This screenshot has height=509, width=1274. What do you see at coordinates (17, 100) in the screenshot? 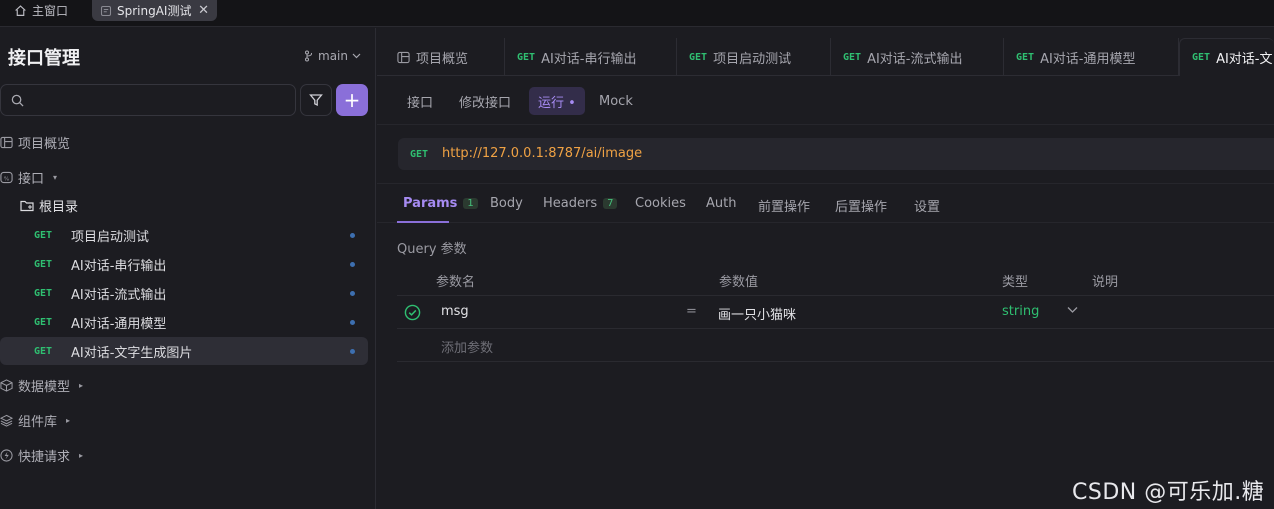
I see `search-icon` at bounding box center [17, 100].